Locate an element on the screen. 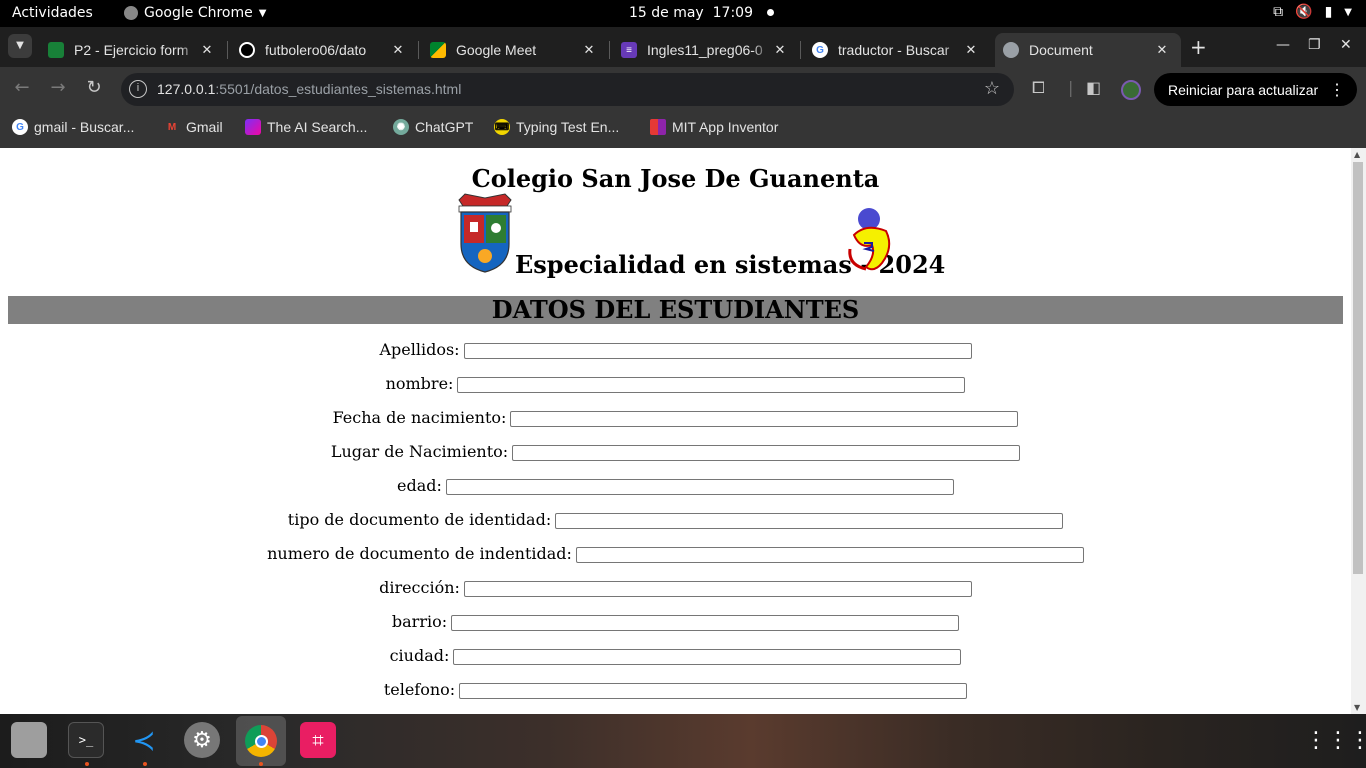 The height and width of the screenshot is (768, 1366). tab-search-button: ▼ is located at coordinates (20, 46).